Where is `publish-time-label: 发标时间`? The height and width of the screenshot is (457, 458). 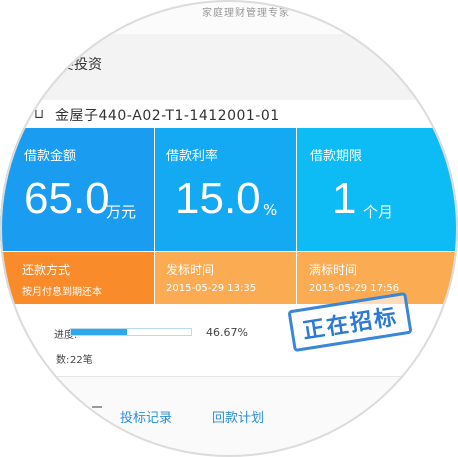 publish-time-label: 发标时间 is located at coordinates (190, 270).